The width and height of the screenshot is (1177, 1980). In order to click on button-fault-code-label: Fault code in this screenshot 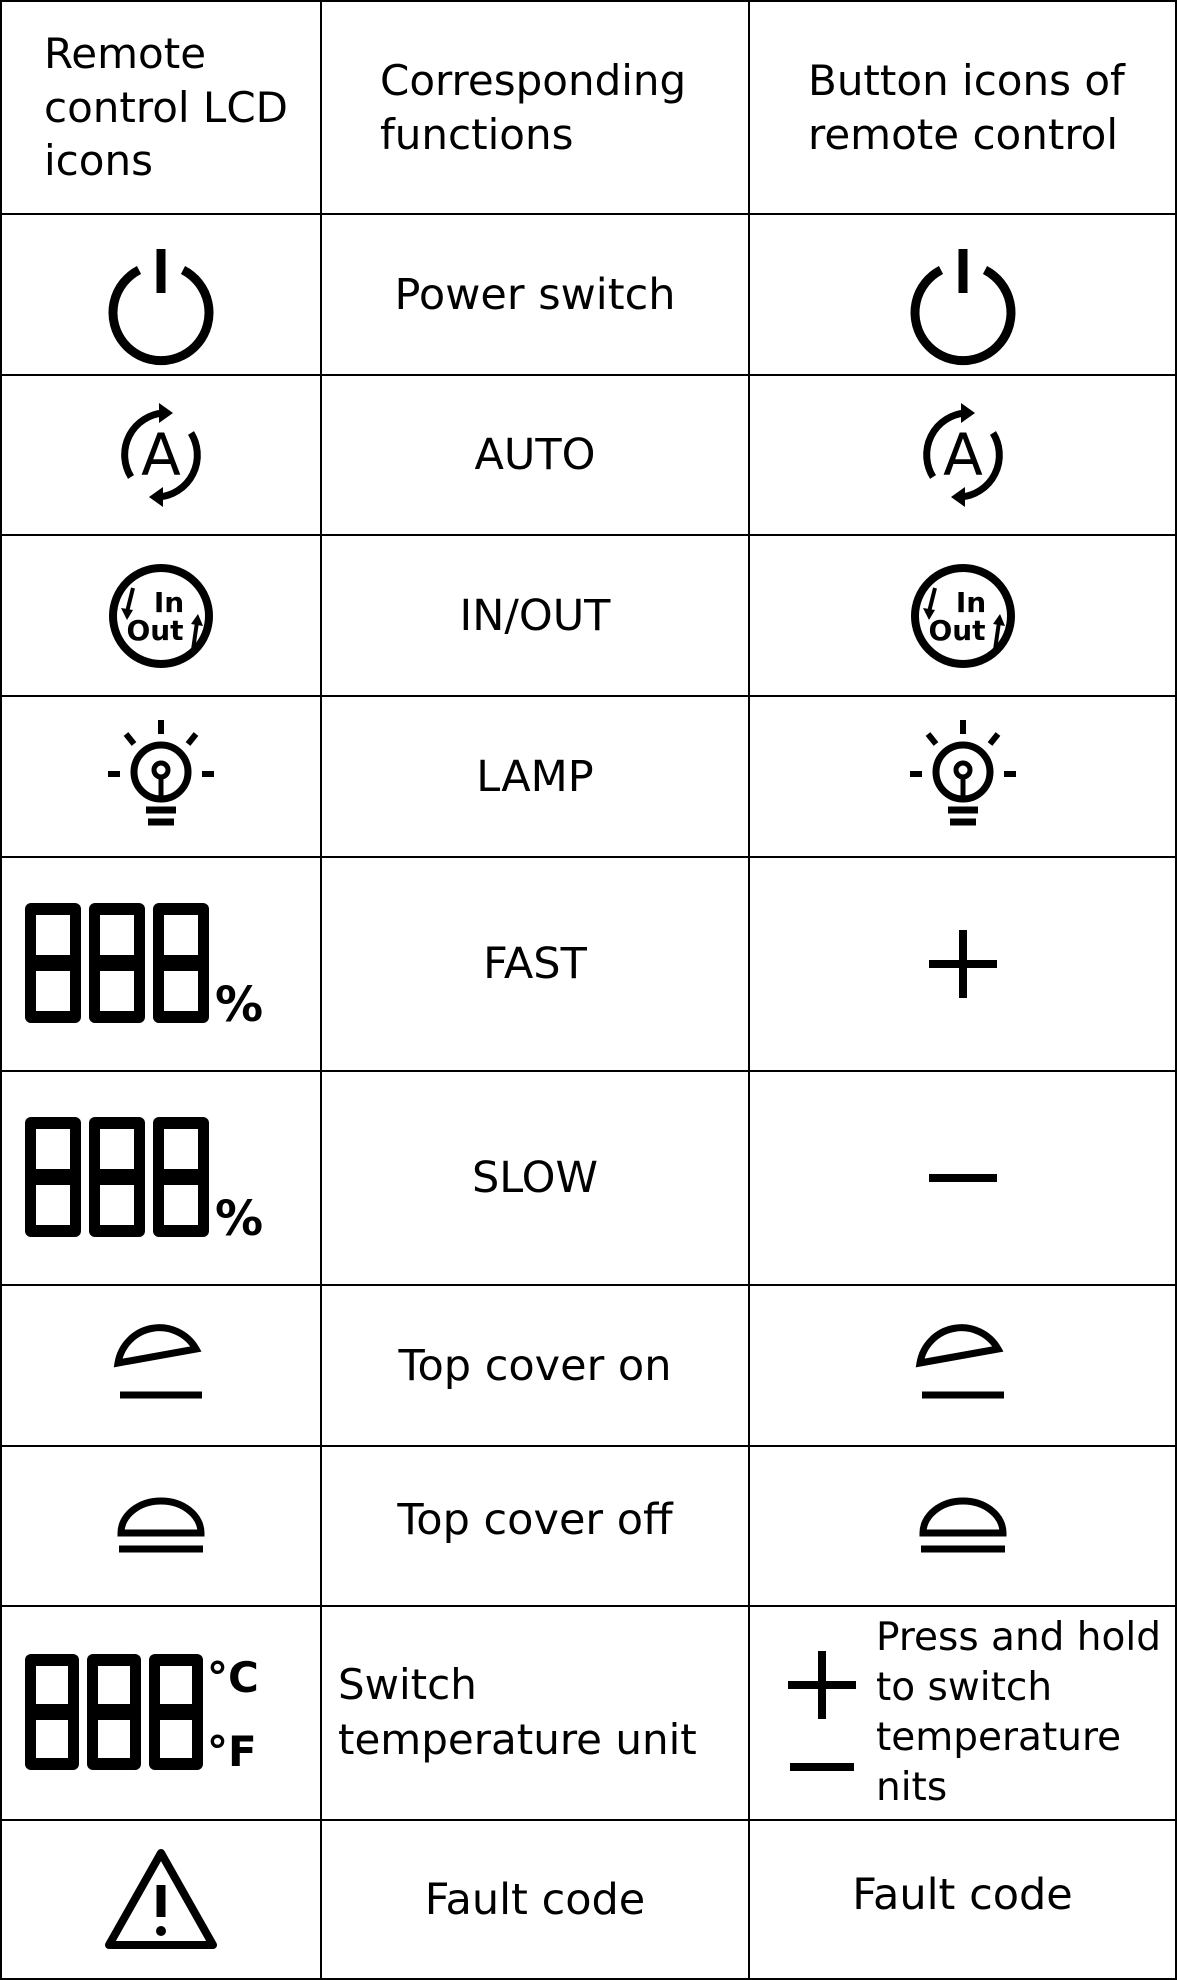, I will do `click(962, 1894)`.